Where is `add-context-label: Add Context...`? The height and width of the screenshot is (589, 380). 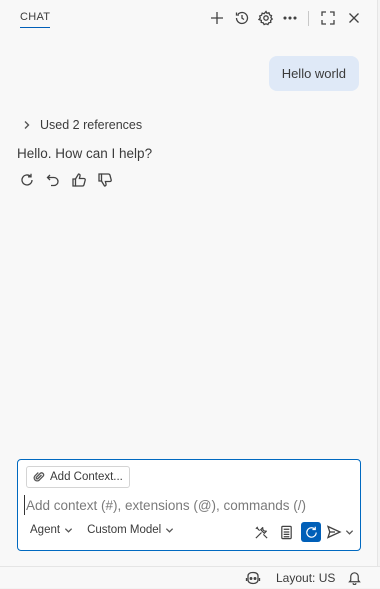 add-context-label: Add Context... is located at coordinates (86, 477).